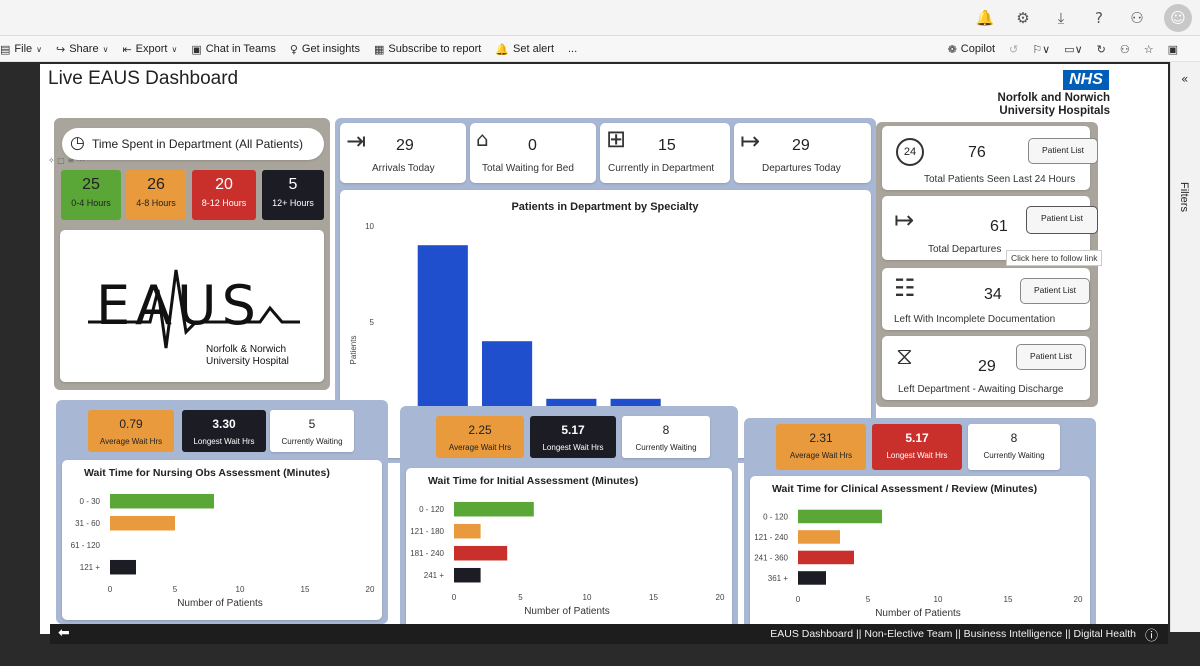 The height and width of the screenshot is (666, 1200). Describe the element at coordinates (1178, 18) in the screenshot. I see `avatar: ☺` at that location.